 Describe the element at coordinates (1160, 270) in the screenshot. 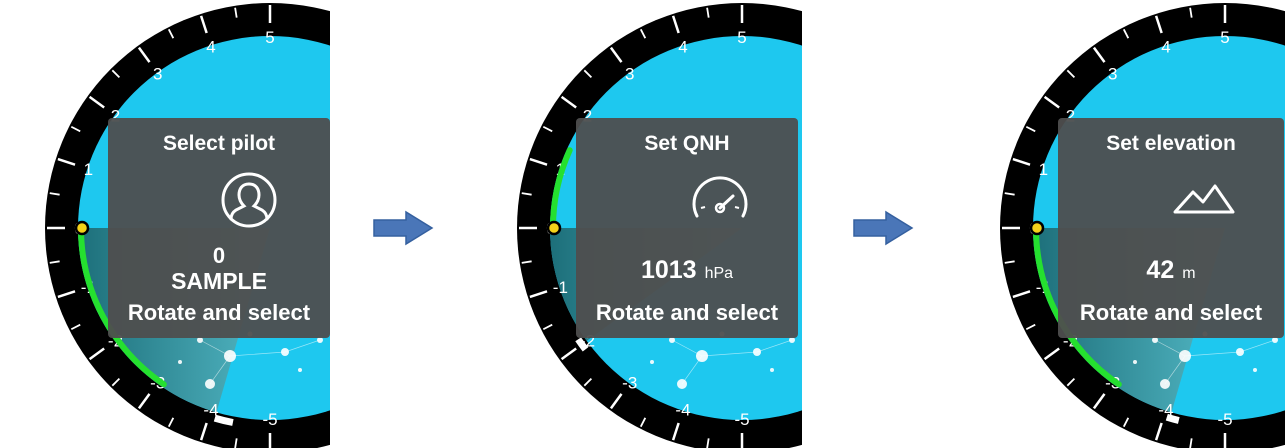

I see `elevation-number: 42` at that location.